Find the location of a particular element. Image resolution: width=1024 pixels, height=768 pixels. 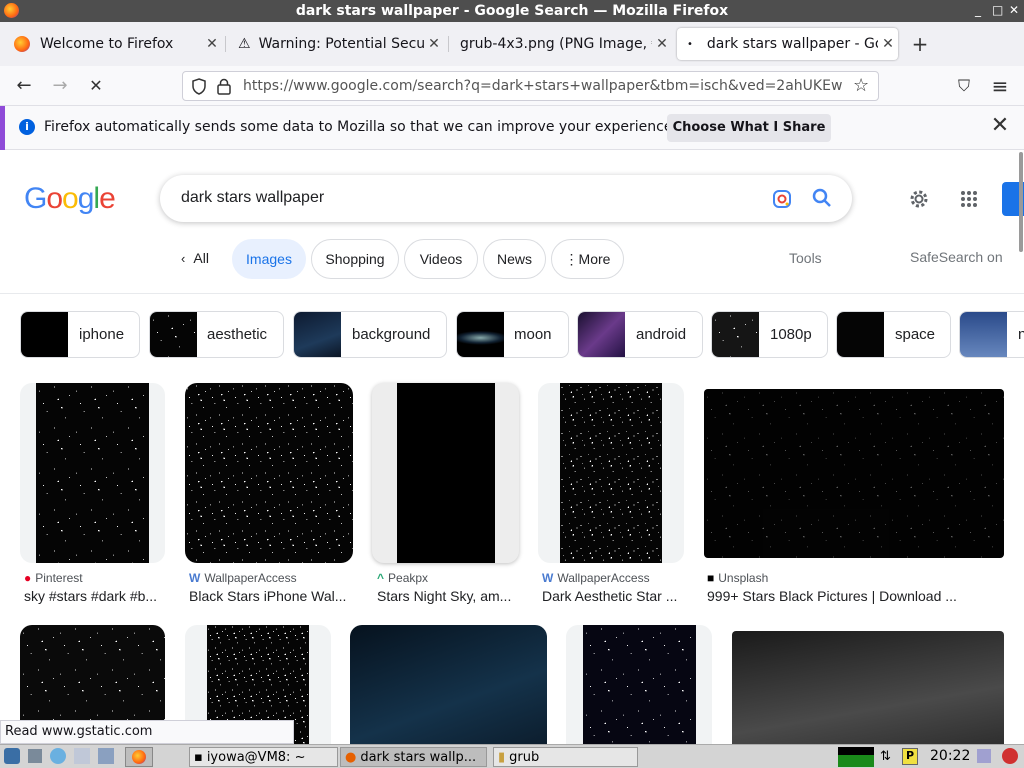

workspace-icon is located at coordinates (82, 756).